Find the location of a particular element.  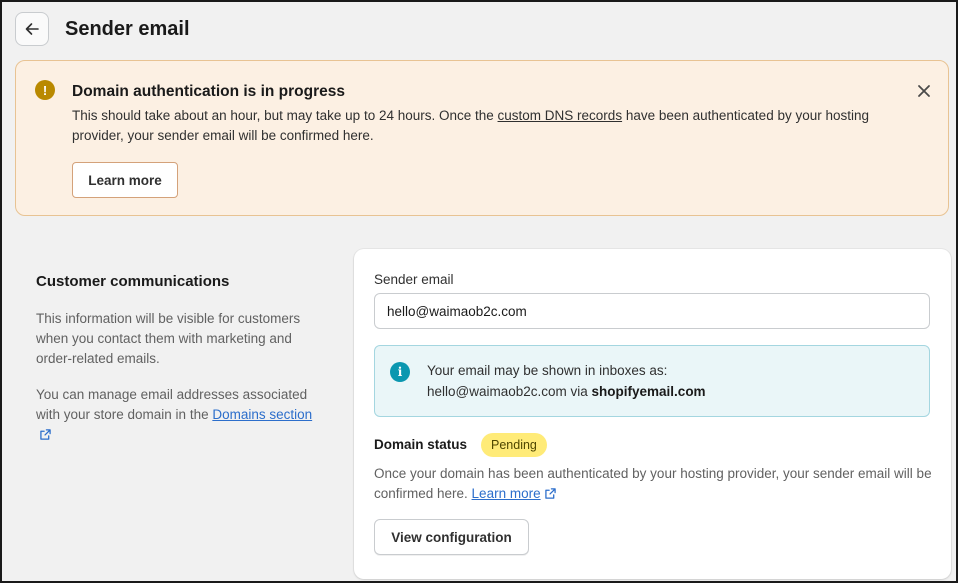

status-learn-more-link: Learn more is located at coordinates (506, 493).